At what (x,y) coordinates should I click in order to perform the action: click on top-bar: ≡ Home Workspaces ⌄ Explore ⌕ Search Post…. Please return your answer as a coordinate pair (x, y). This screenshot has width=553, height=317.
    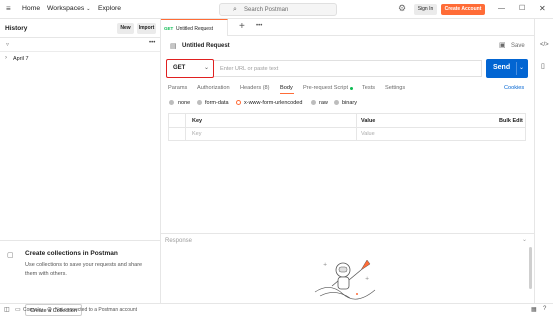
    Looking at the image, I should click on (276, 9).